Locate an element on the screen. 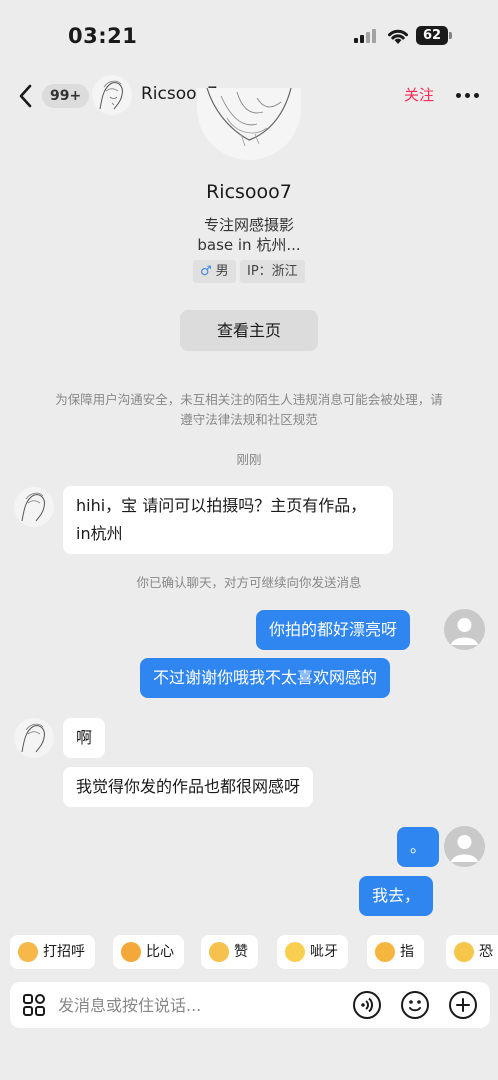 Image resolution: width=498 pixels, height=1080 pixels. emoji-icon is located at coordinates (415, 1005).